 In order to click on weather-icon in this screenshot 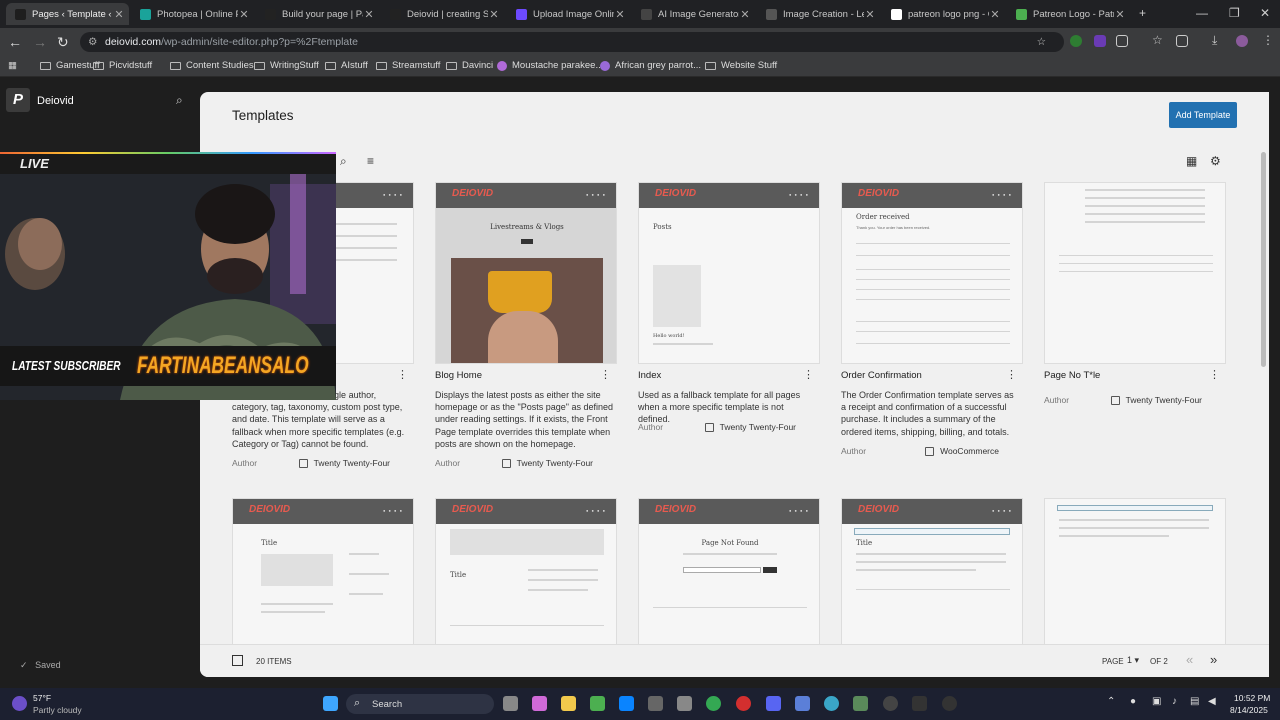, I will do `click(19, 703)`.